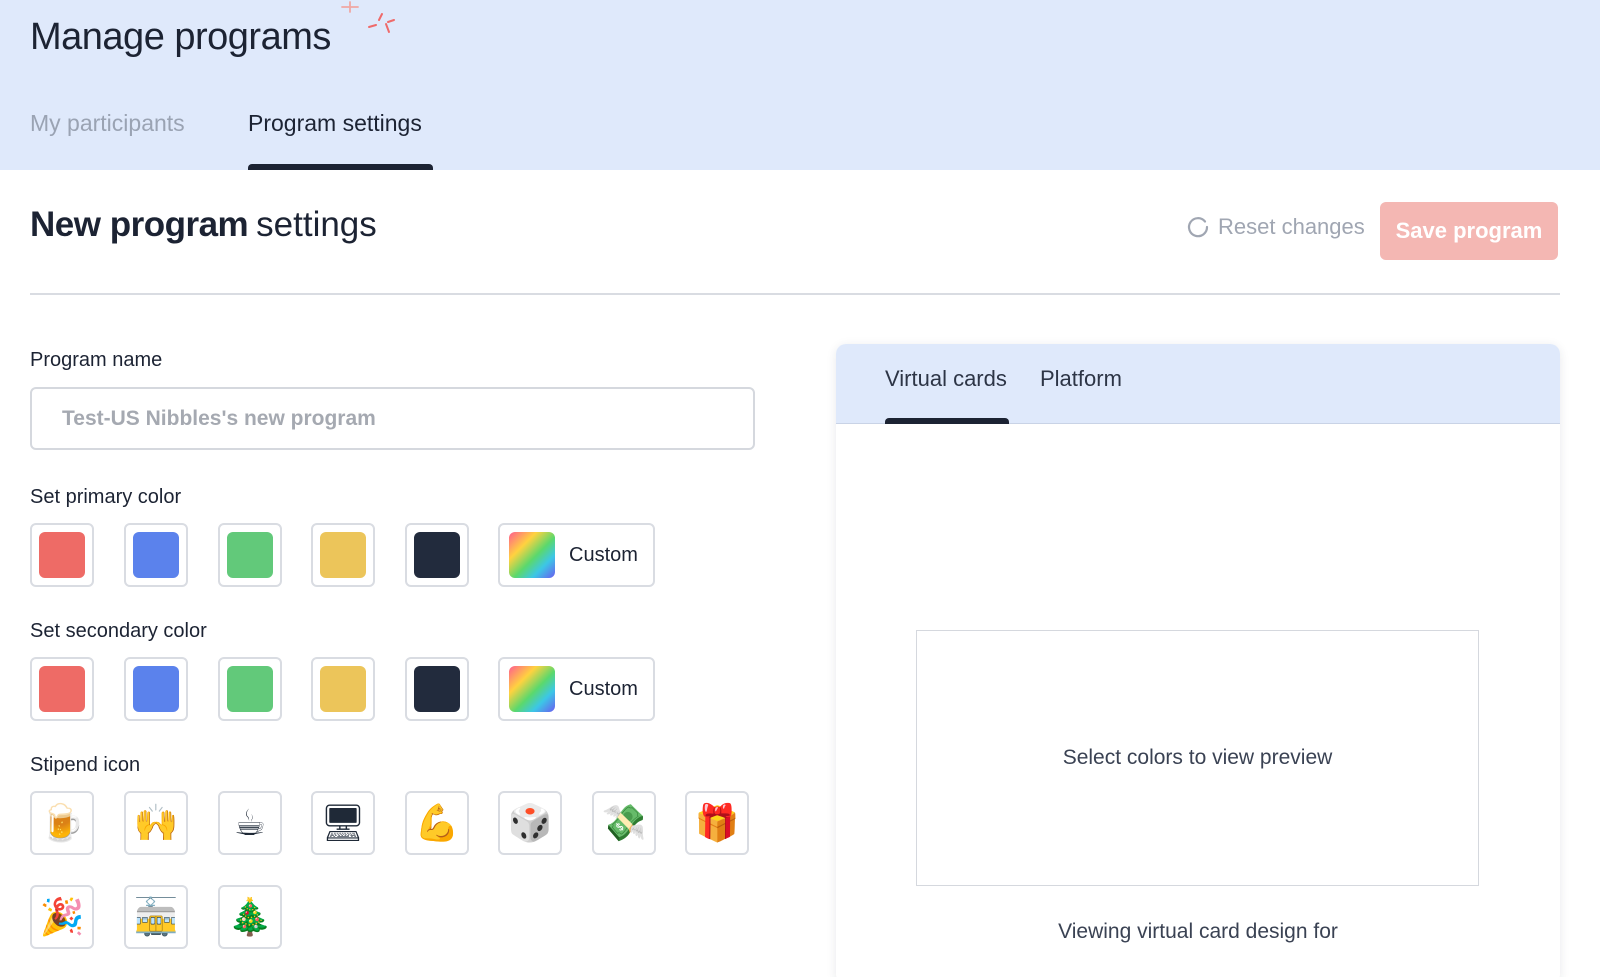 The image size is (1600, 977). I want to click on wrapped-gift-icon: 🎁, so click(717, 823).